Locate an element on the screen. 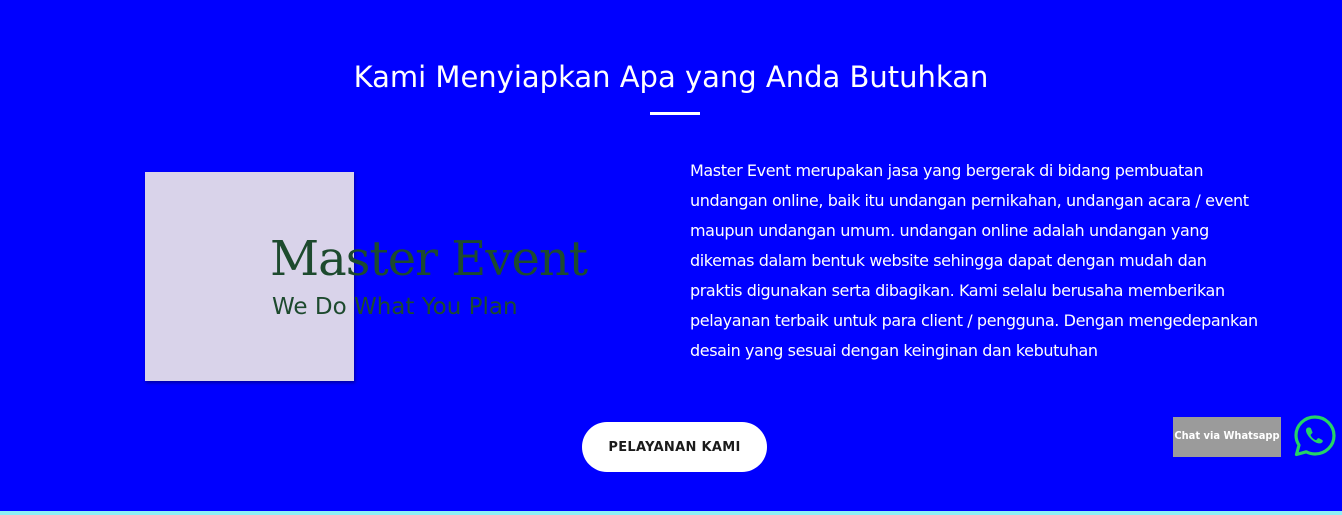 This screenshot has height=515, width=1342. whatsapp-icon-graphic is located at coordinates (1315, 436).